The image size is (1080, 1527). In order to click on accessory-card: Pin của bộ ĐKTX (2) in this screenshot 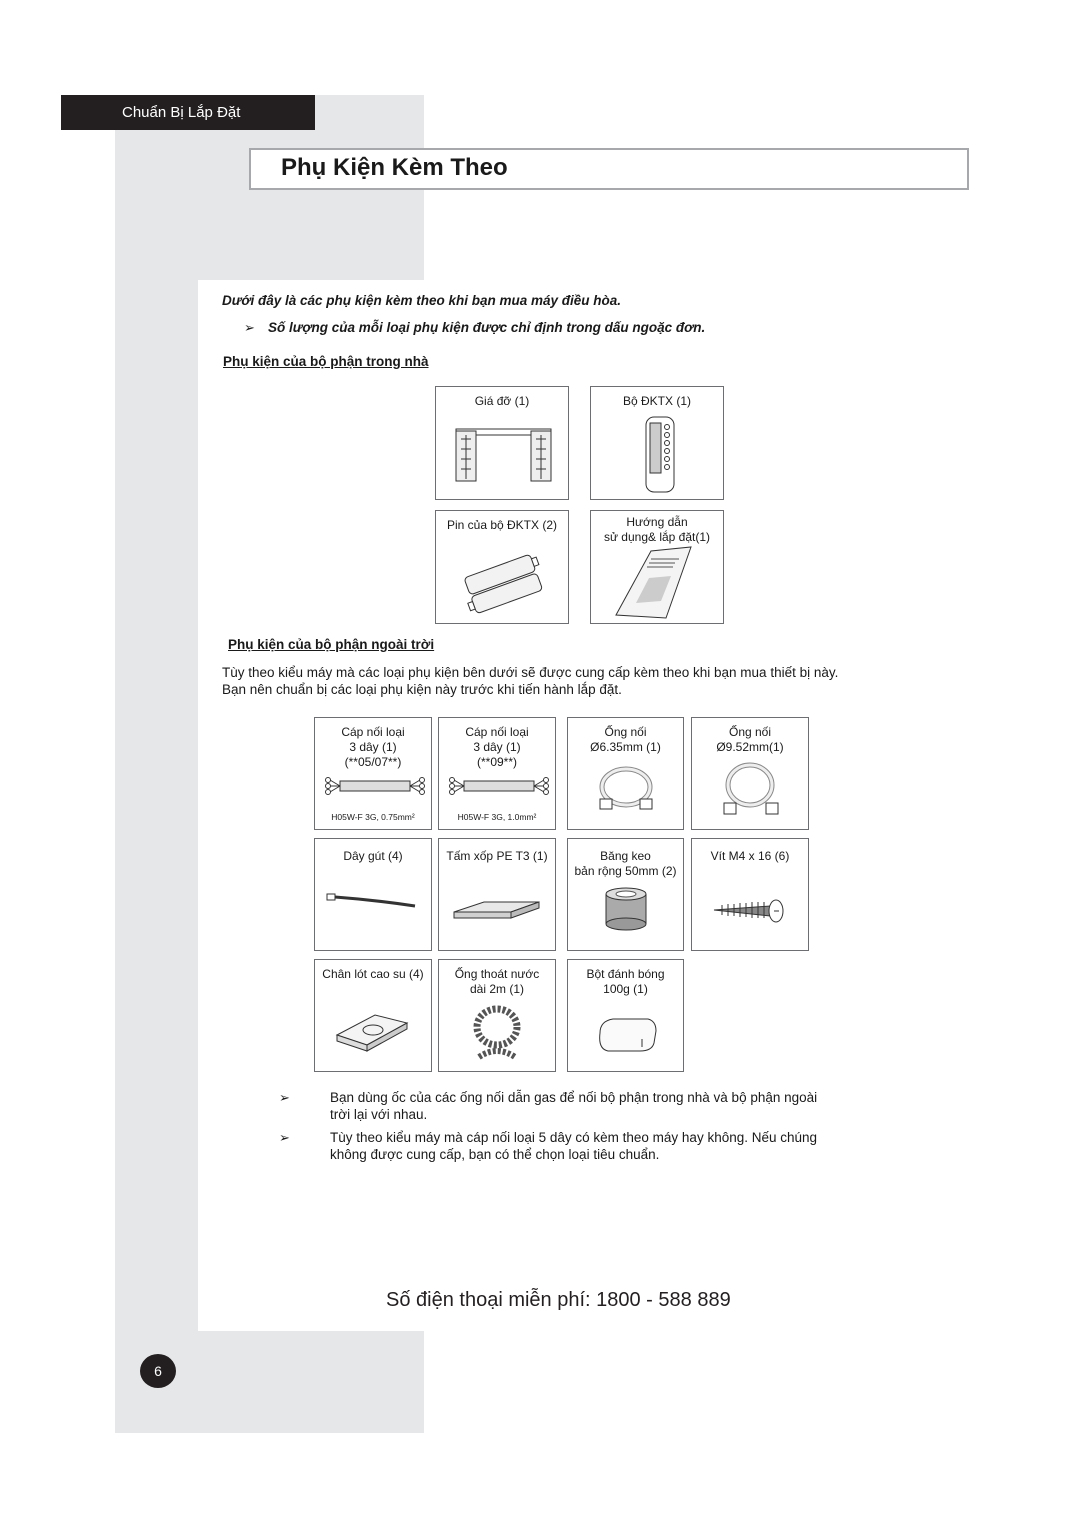, I will do `click(502, 567)`.